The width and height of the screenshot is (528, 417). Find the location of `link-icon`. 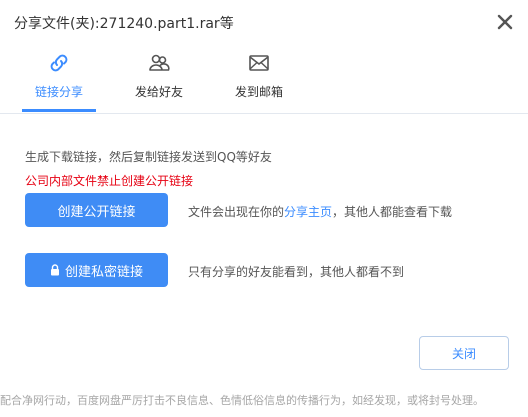

link-icon is located at coordinates (59, 63).